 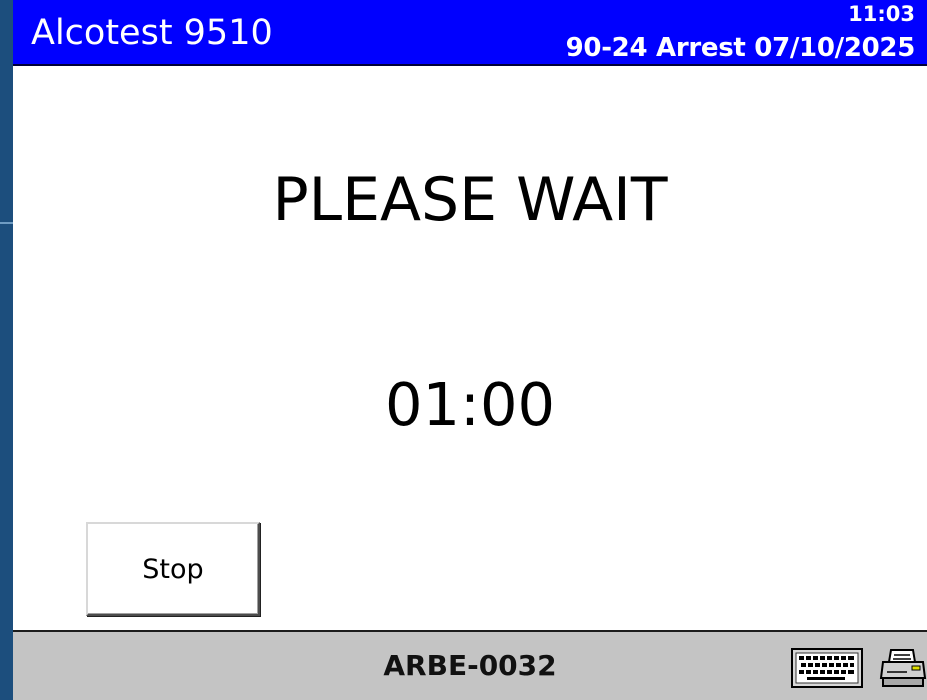 I want to click on record-info: 90-24 Arrest 07/10/2025, so click(x=740, y=48).